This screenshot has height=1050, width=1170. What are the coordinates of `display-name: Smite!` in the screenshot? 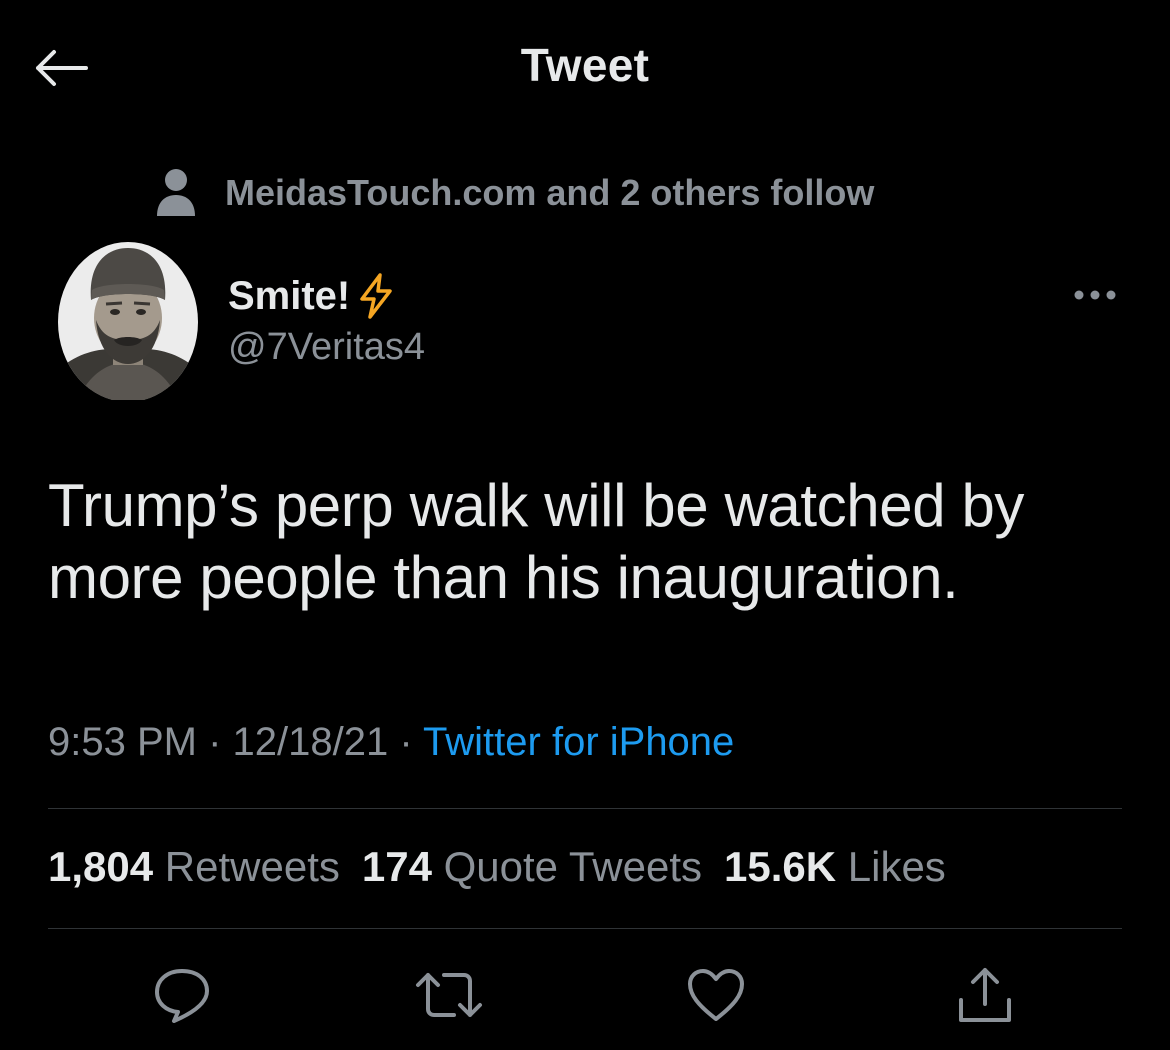 It's located at (289, 296).